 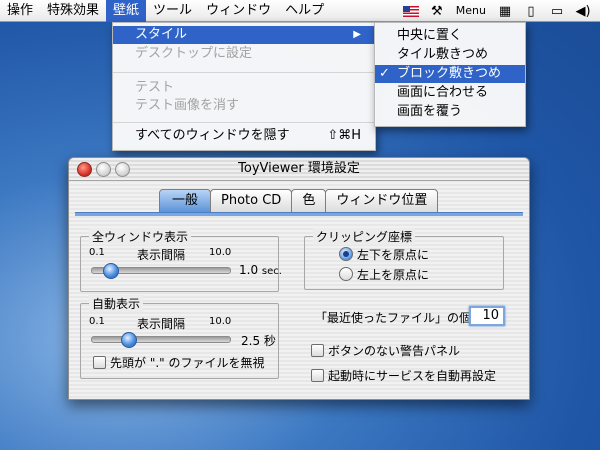 I want to click on tab-bar: 一般 Photo CD 色 ウィンドウ位置, so click(x=299, y=201).